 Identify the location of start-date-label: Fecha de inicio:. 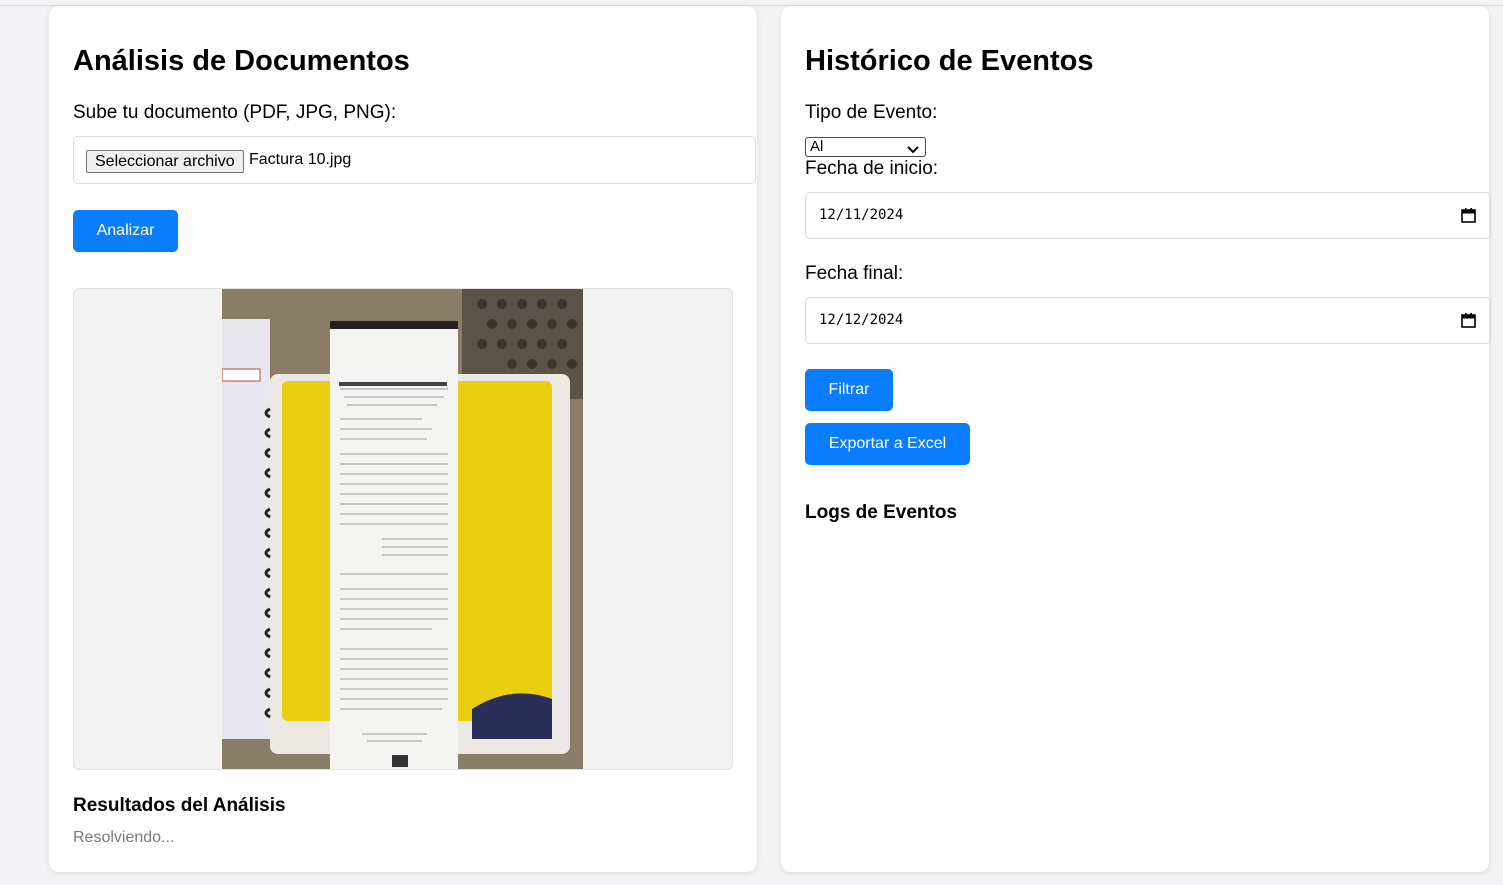
(872, 168).